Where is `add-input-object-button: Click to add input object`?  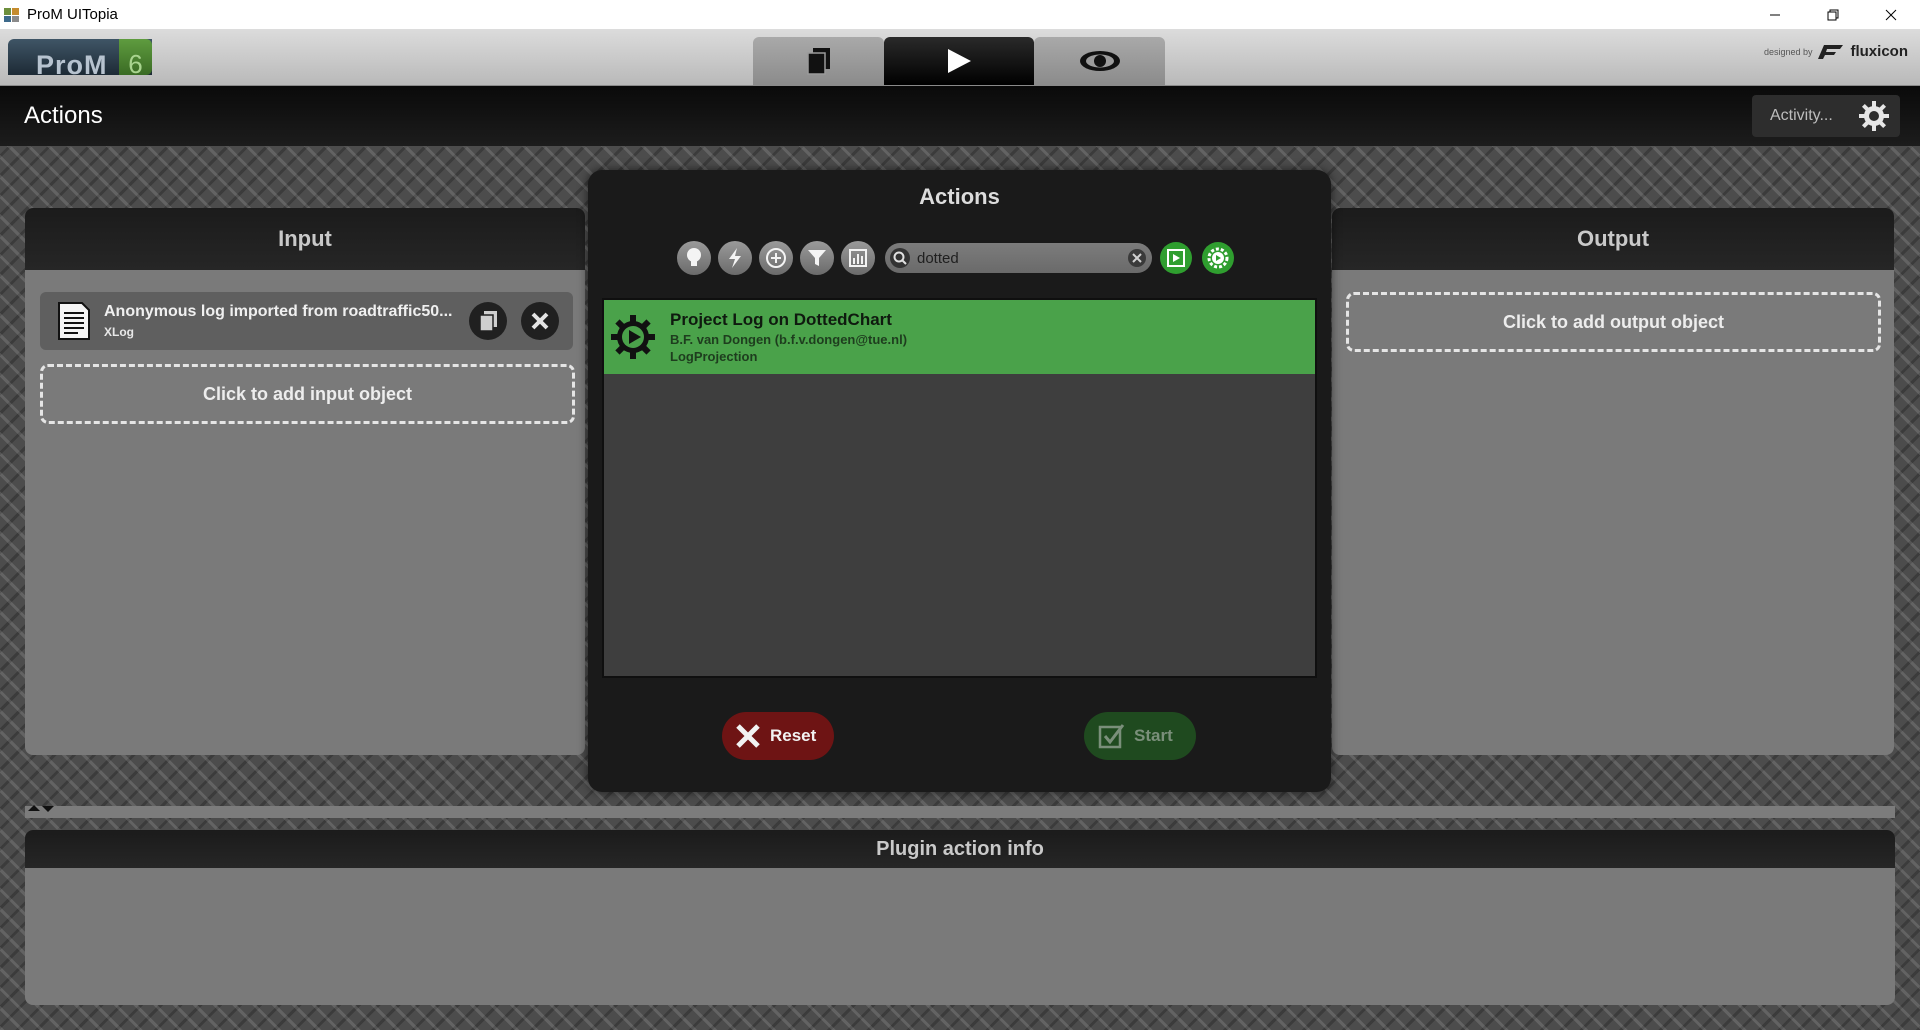 add-input-object-button: Click to add input object is located at coordinates (307, 394).